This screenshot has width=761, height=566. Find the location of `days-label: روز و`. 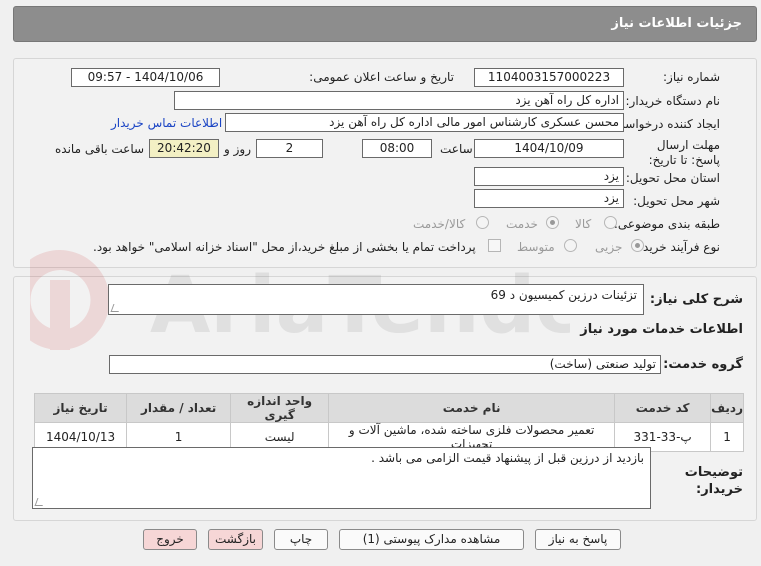

days-label: روز و is located at coordinates (237, 149).